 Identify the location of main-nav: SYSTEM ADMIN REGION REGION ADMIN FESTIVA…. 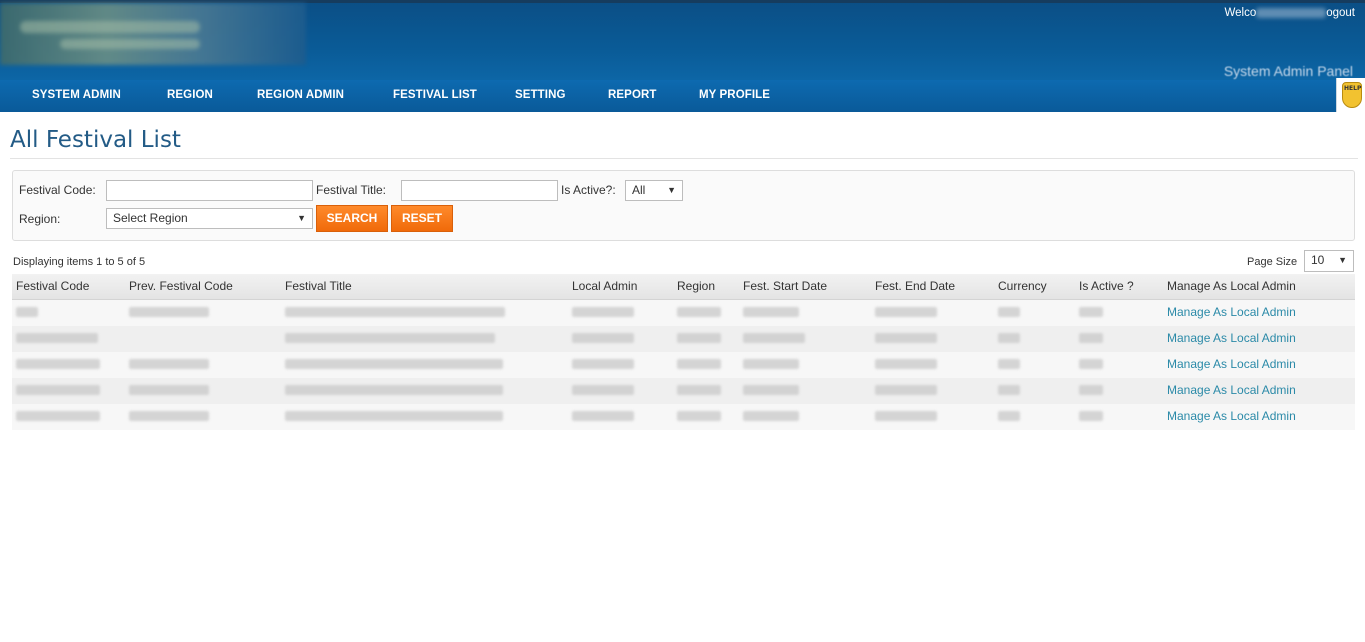
(682, 96).